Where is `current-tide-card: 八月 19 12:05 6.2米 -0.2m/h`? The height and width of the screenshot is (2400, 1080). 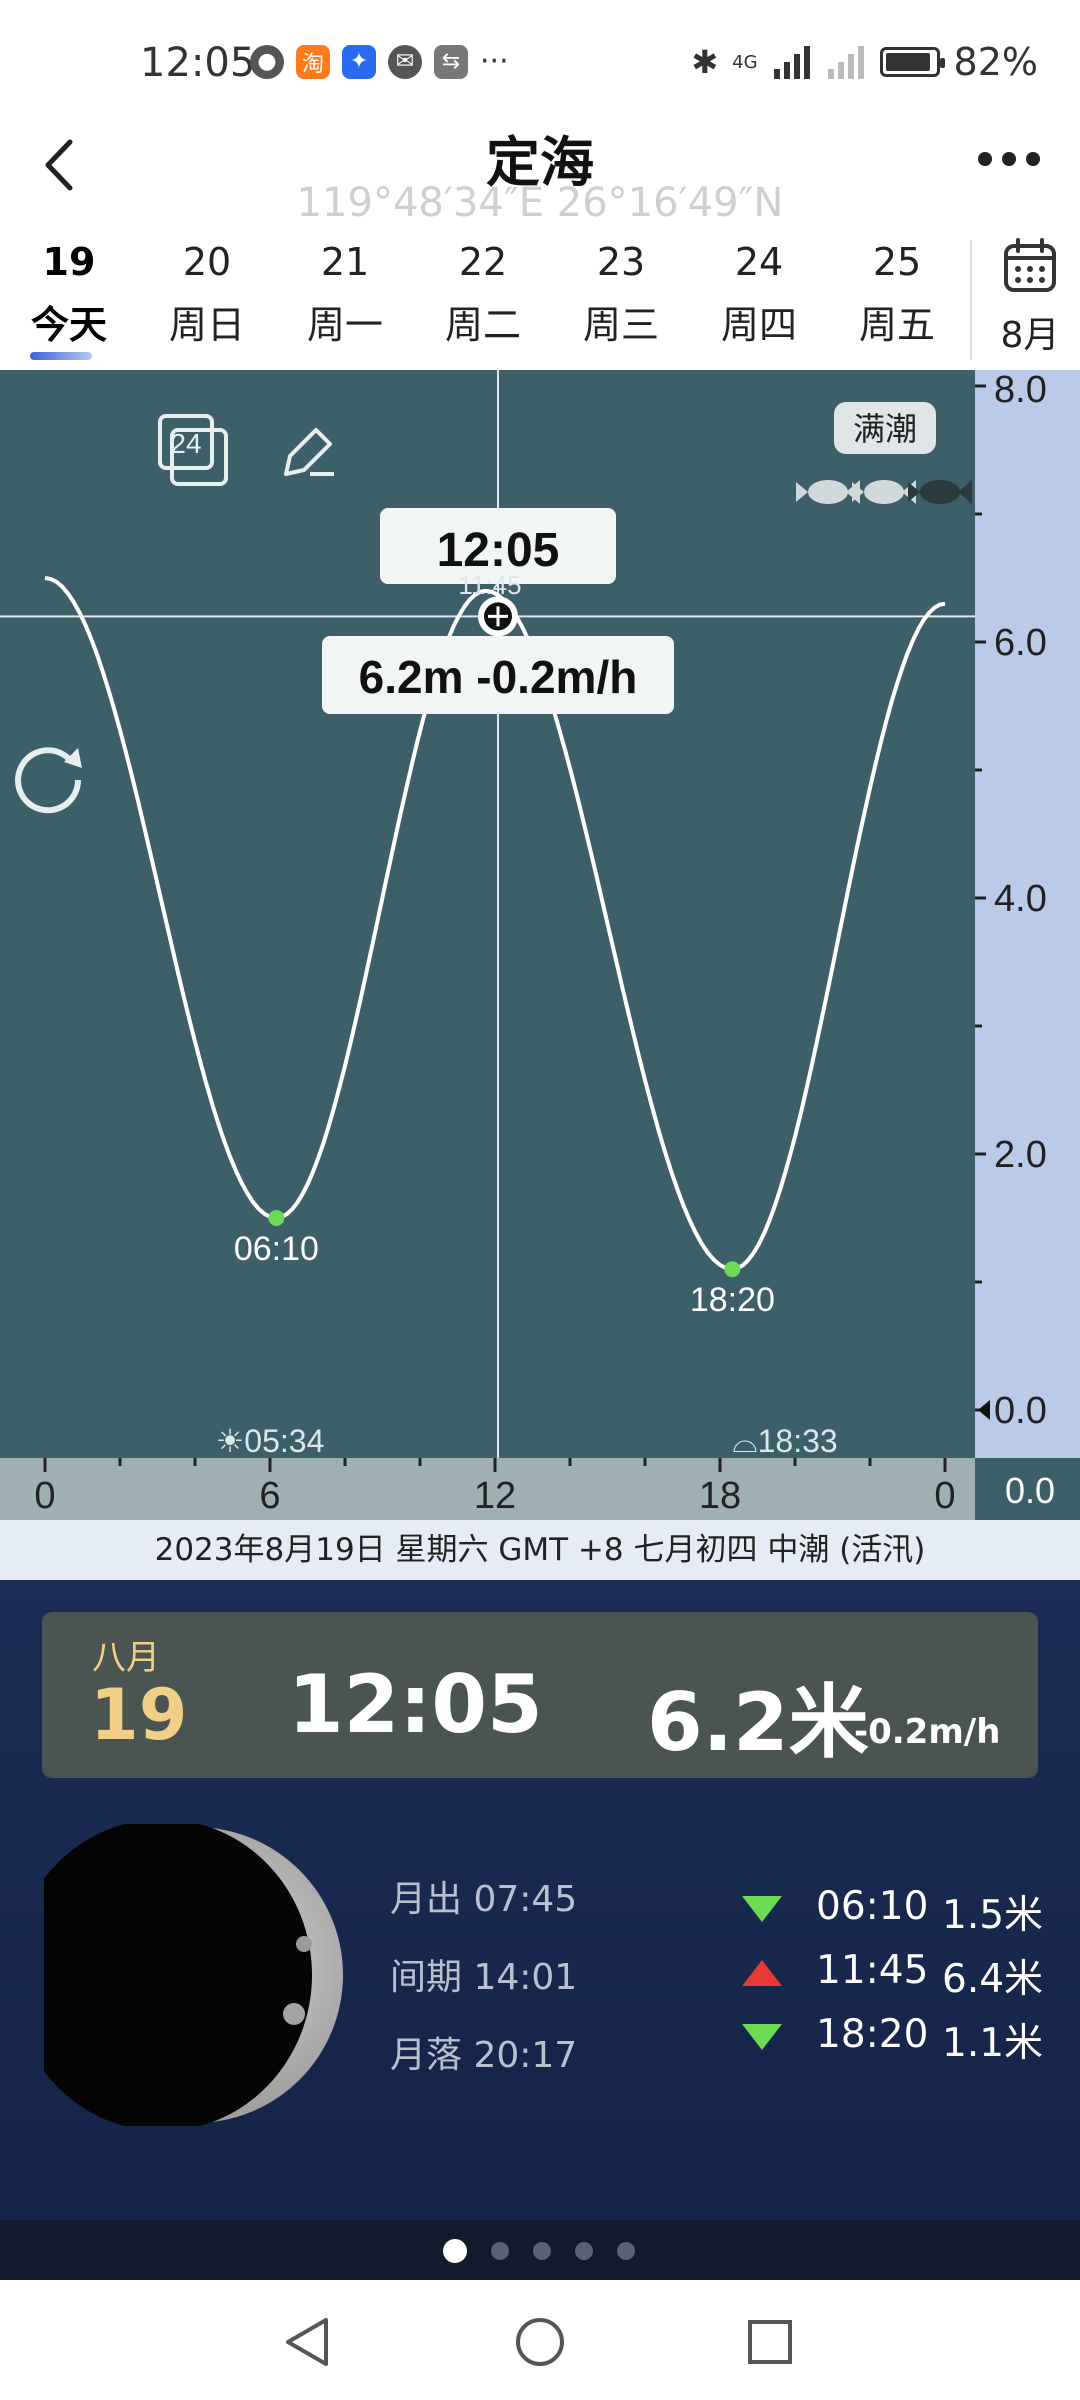 current-tide-card: 八月 19 12:05 6.2米 -0.2m/h is located at coordinates (540, 1695).